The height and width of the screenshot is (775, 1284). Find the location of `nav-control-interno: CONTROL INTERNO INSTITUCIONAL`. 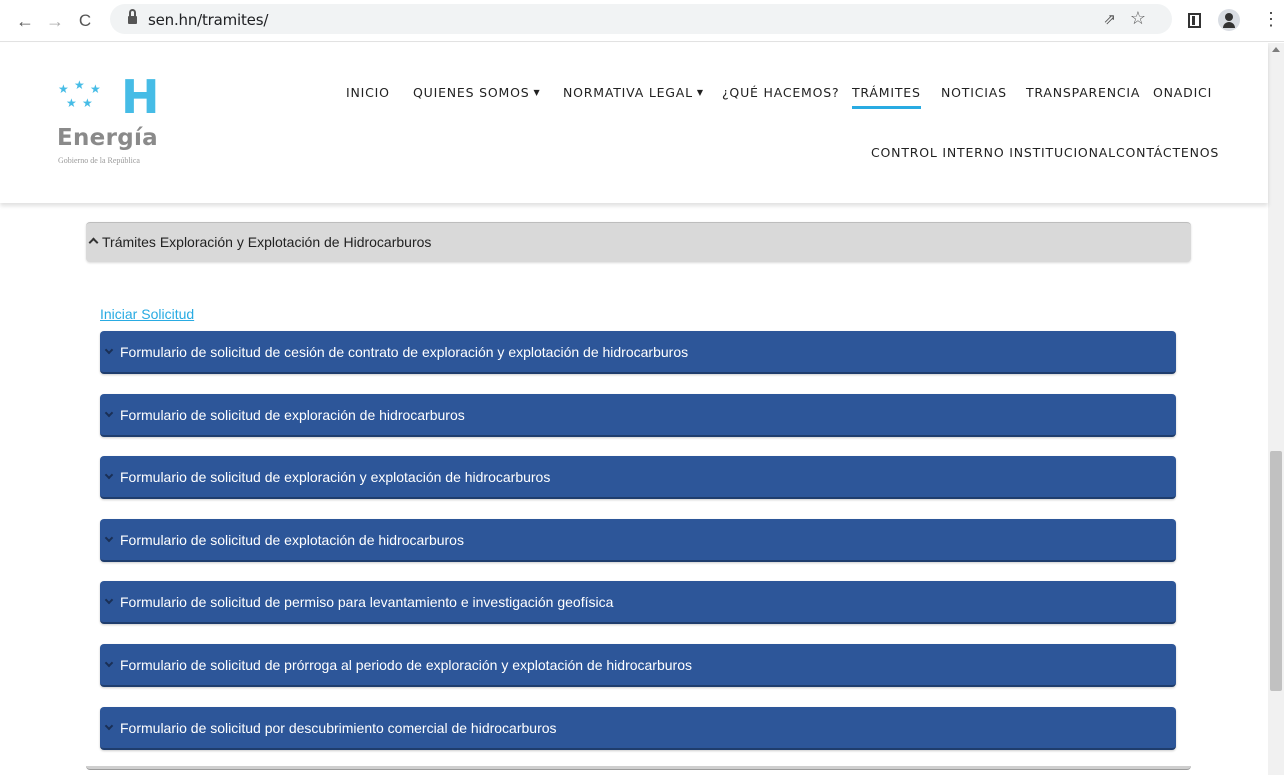

nav-control-interno: CONTROL INTERNO INSTITUCIONAL is located at coordinates (993, 152).